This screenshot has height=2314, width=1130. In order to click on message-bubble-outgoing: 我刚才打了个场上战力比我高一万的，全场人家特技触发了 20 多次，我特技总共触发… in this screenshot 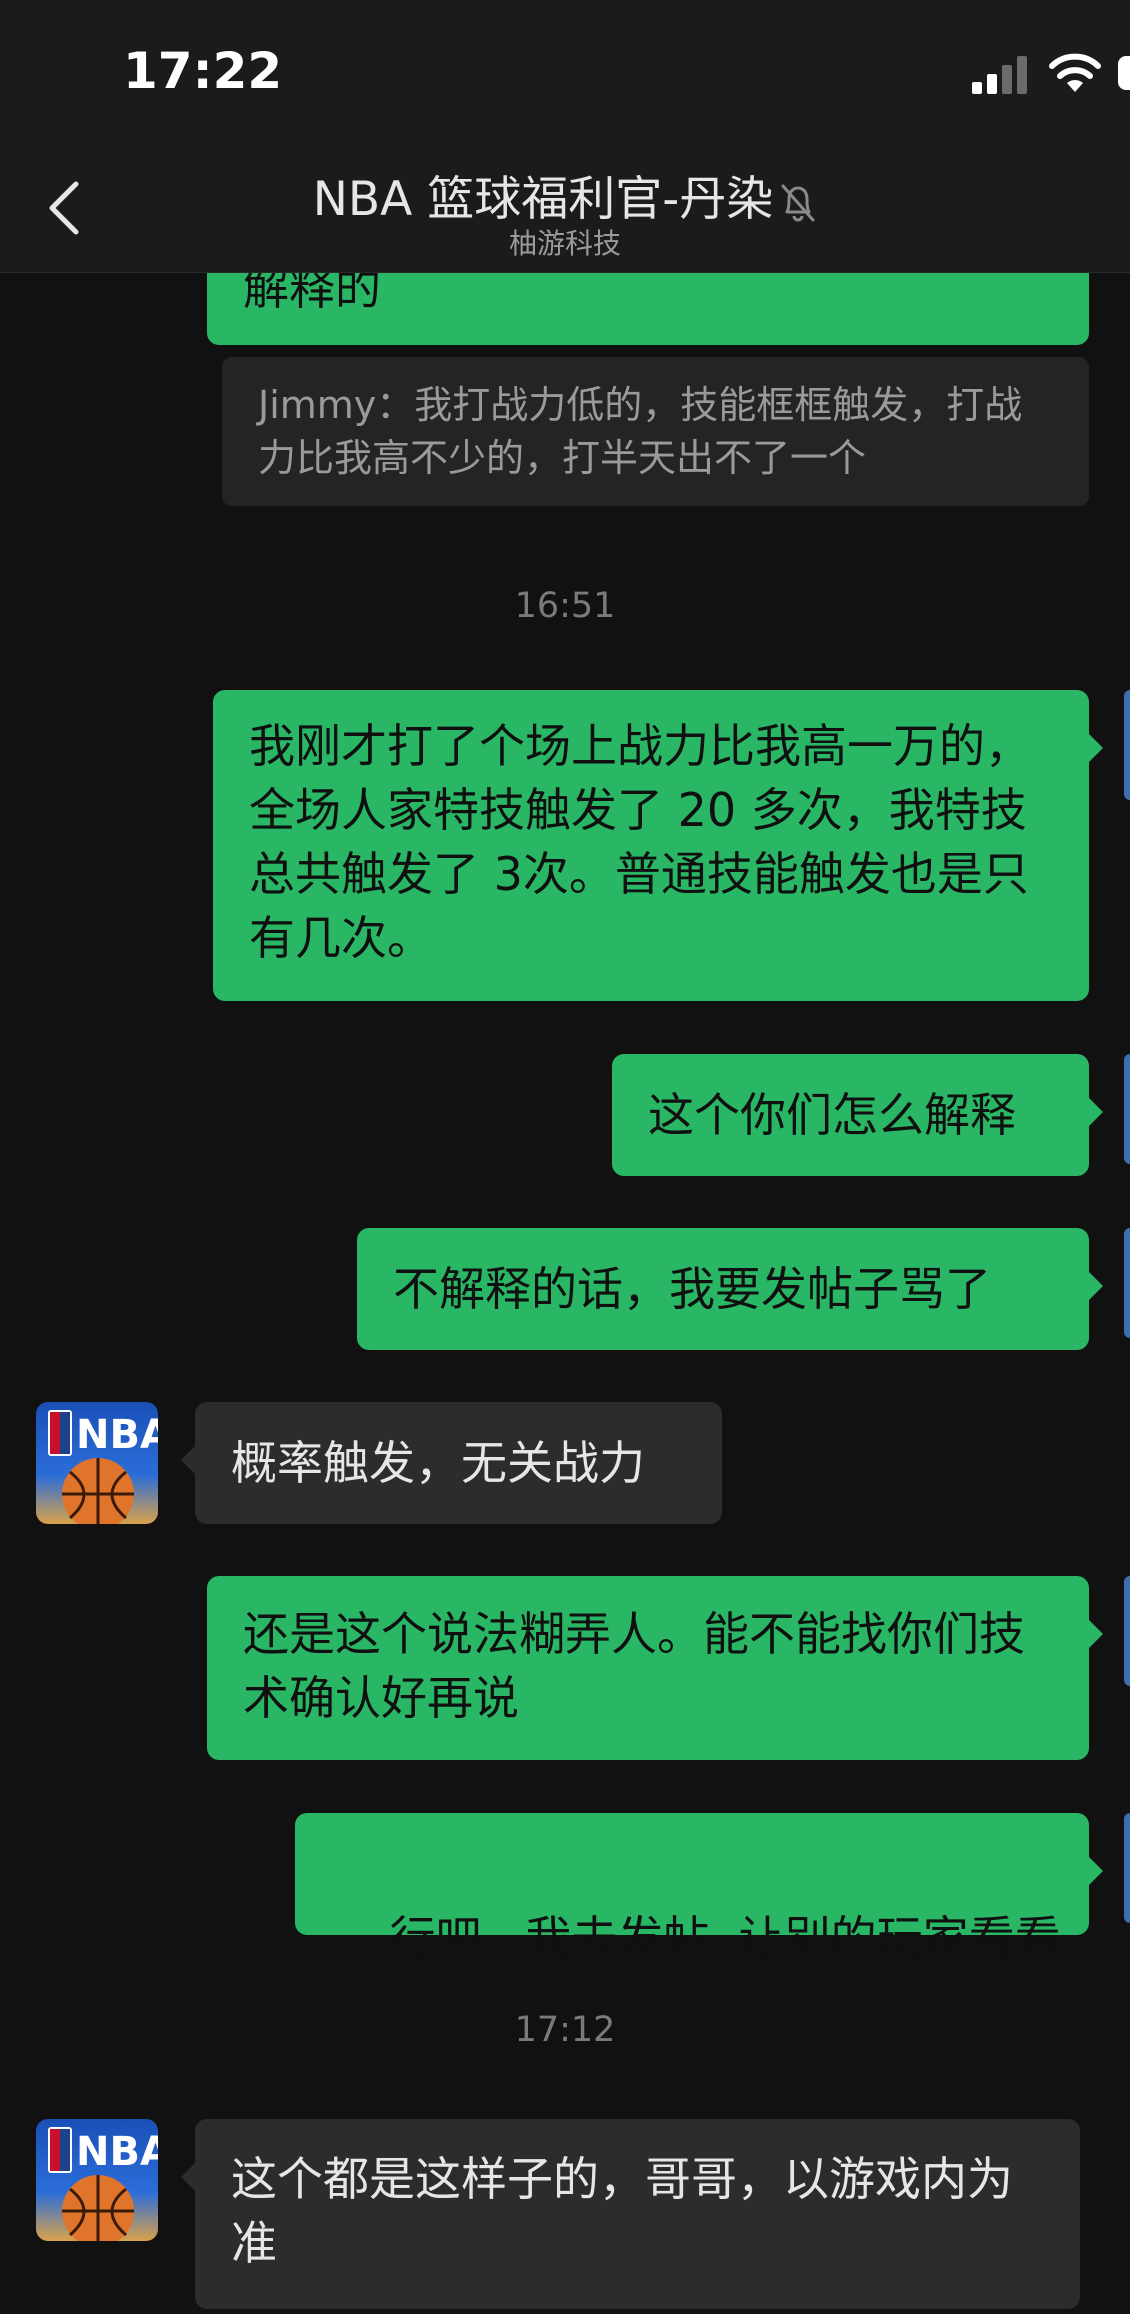, I will do `click(658, 845)`.